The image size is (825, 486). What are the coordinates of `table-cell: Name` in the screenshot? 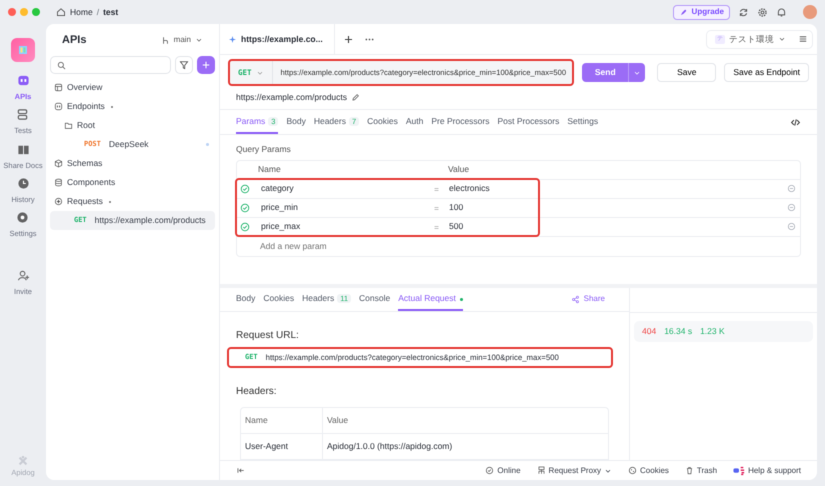 It's located at (282, 421).